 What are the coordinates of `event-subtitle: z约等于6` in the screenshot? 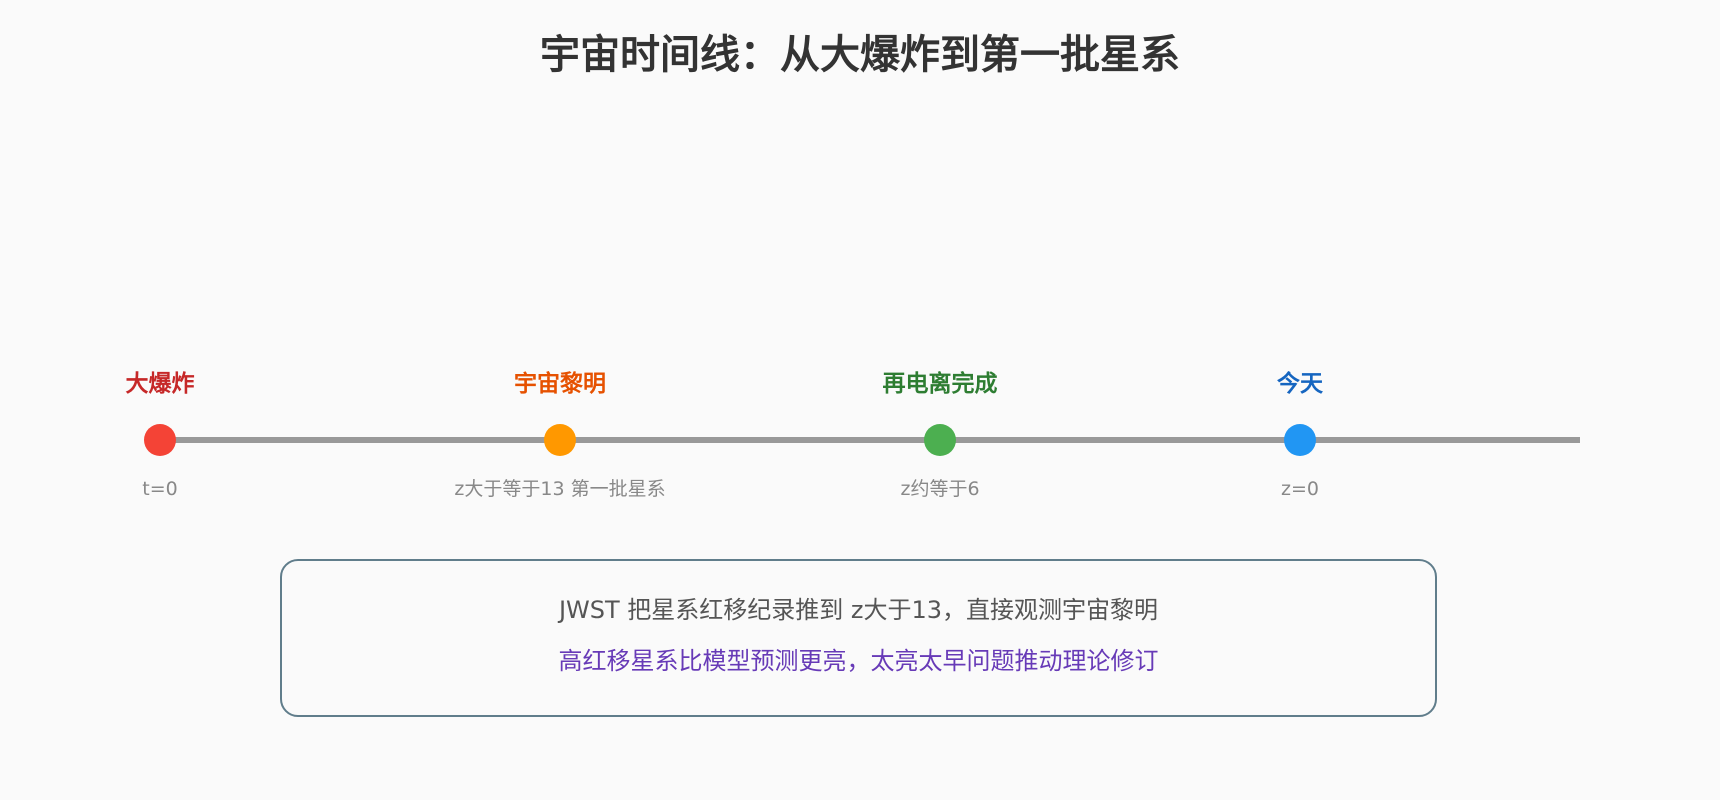 It's located at (940, 489).